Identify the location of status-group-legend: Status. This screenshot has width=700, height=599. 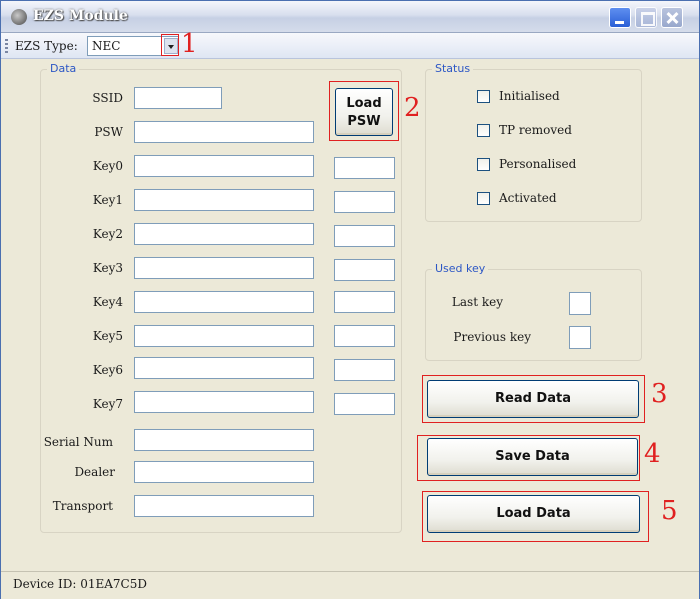
(453, 68).